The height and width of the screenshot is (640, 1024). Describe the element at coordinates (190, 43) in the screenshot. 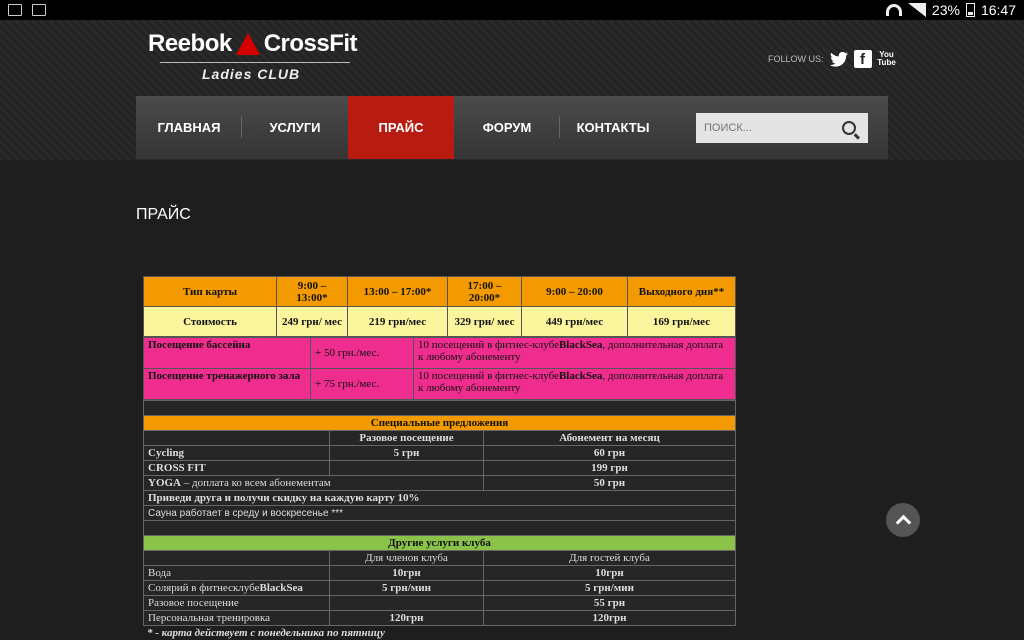

I see `logo-brand-reebok: Reebok` at that location.